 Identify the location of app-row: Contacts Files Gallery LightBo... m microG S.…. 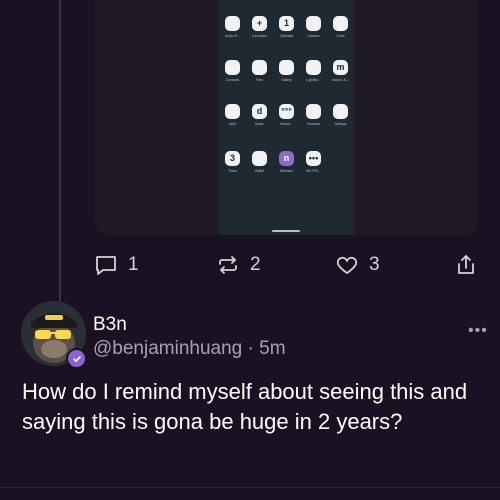
(286, 71).